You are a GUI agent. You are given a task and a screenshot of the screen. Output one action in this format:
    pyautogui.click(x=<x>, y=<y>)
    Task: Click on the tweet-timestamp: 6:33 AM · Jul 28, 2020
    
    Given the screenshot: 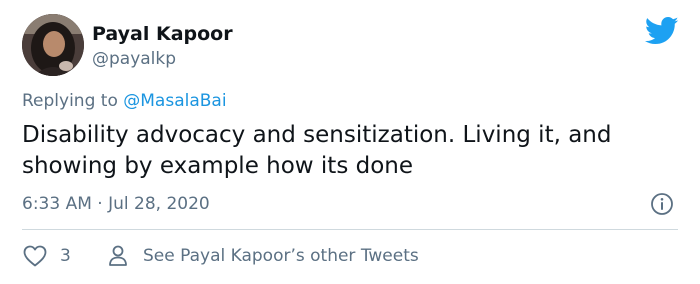 What is the action you would take?
    pyautogui.click(x=116, y=204)
    